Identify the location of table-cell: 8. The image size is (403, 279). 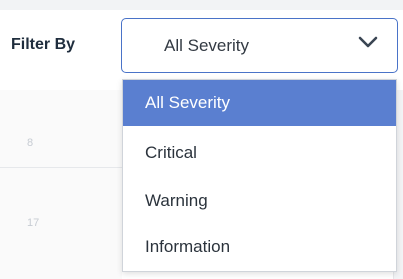
(30, 143).